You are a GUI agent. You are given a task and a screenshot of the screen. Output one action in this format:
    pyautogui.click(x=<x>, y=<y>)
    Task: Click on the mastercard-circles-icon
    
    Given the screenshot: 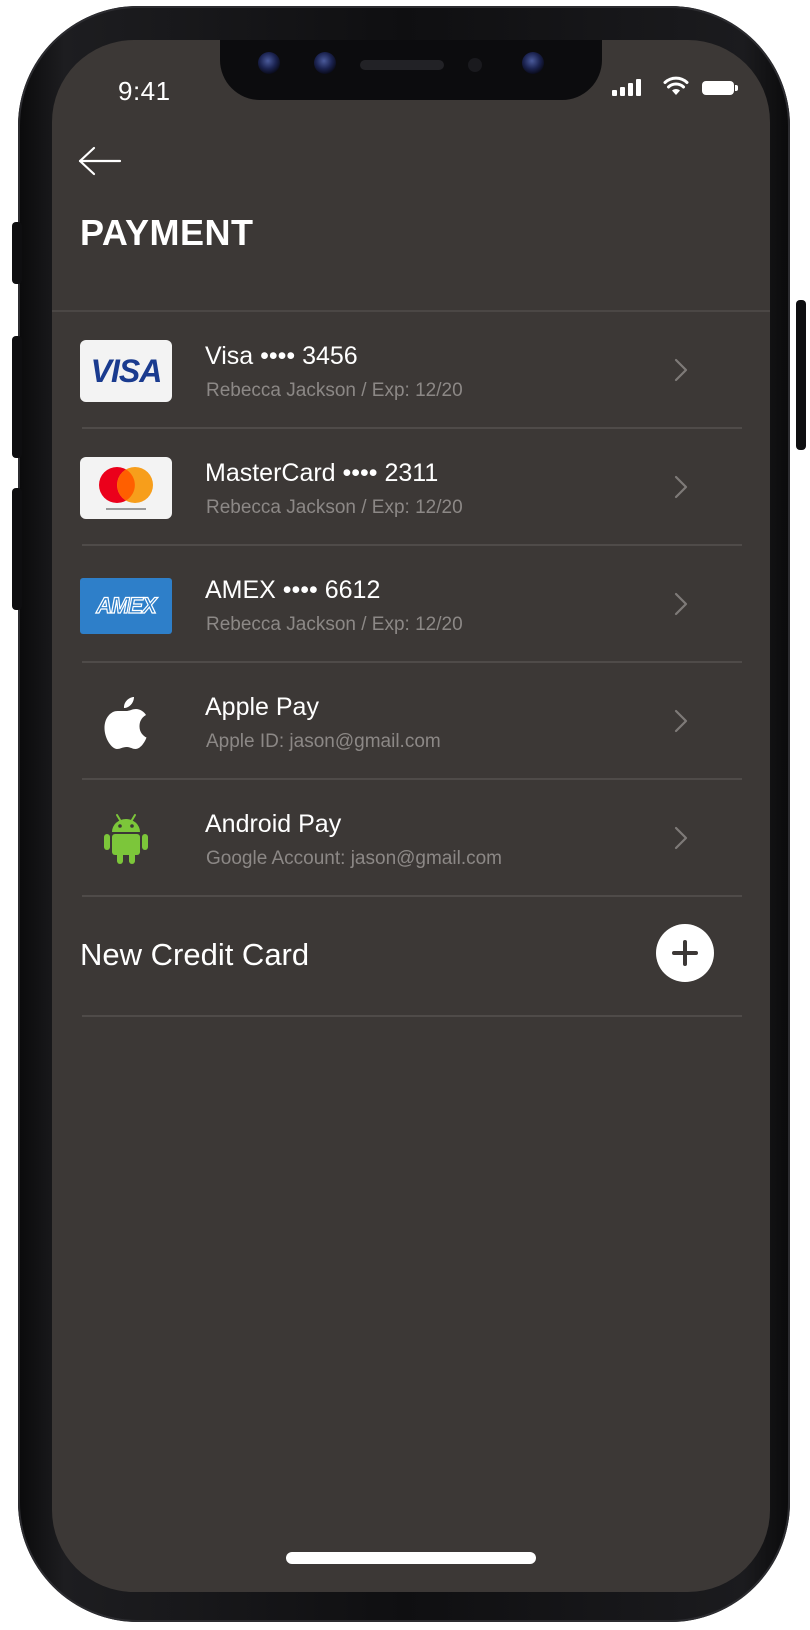 What is the action you would take?
    pyautogui.click(x=126, y=488)
    